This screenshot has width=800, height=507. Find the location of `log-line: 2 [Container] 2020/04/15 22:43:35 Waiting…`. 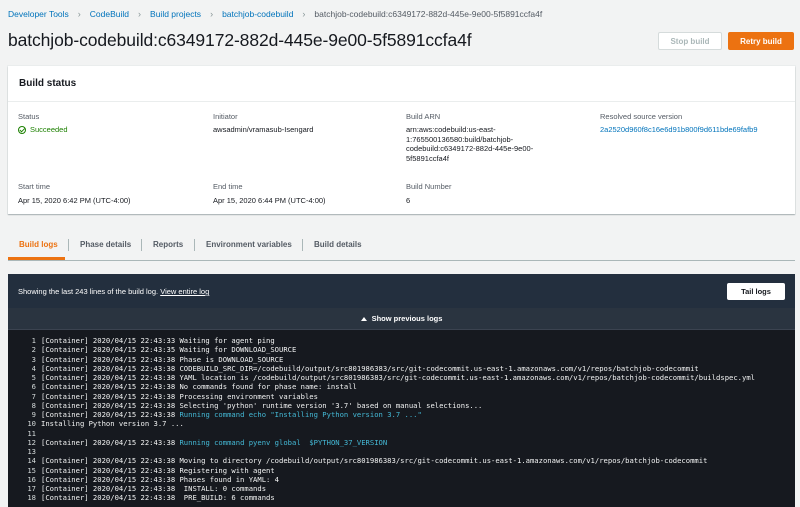

log-line: 2 [Container] 2020/04/15 22:43:35 Waiting… is located at coordinates (401, 349).